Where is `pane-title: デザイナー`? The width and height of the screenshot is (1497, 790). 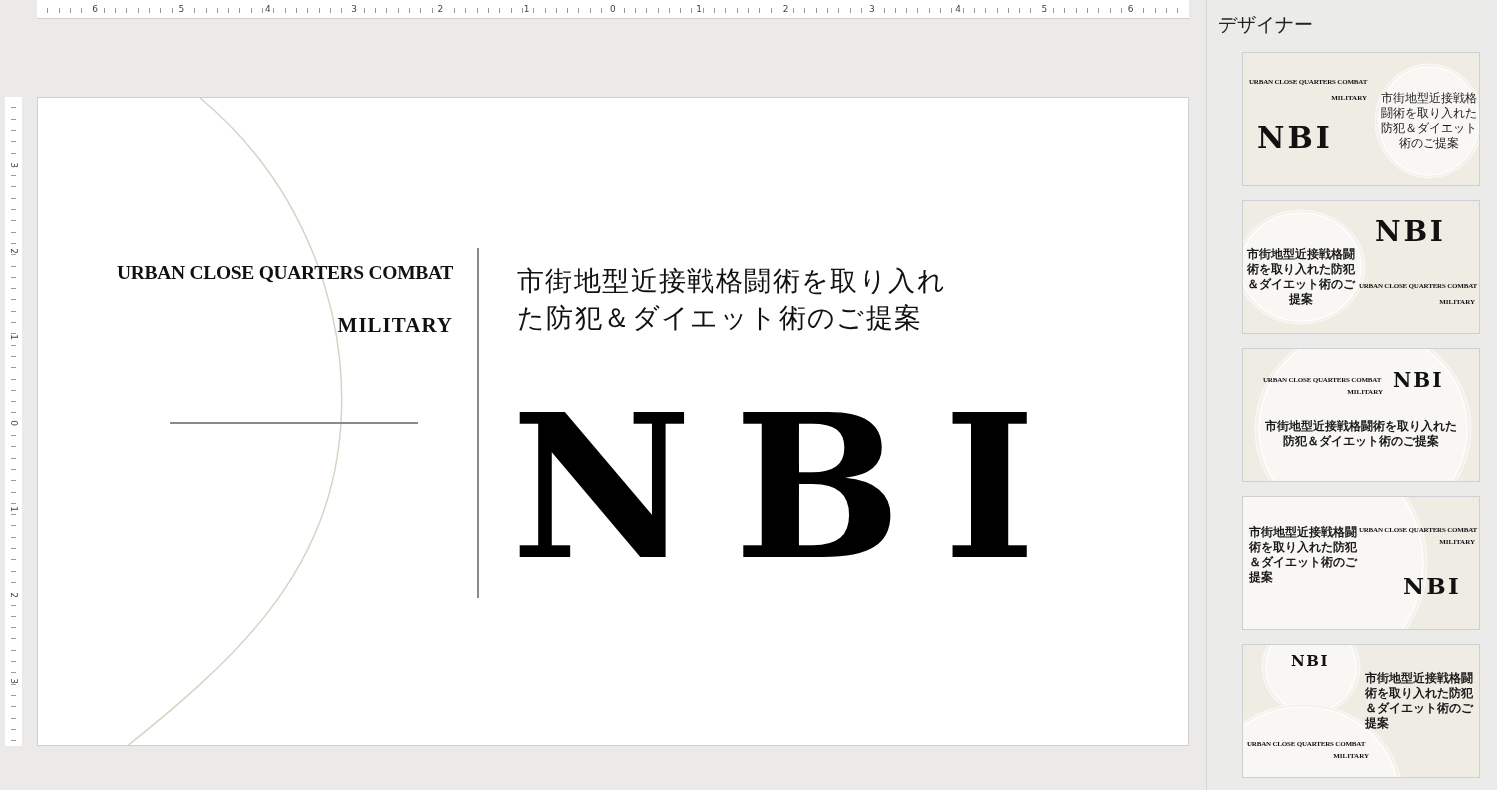 pane-title: デザイナー is located at coordinates (1266, 24).